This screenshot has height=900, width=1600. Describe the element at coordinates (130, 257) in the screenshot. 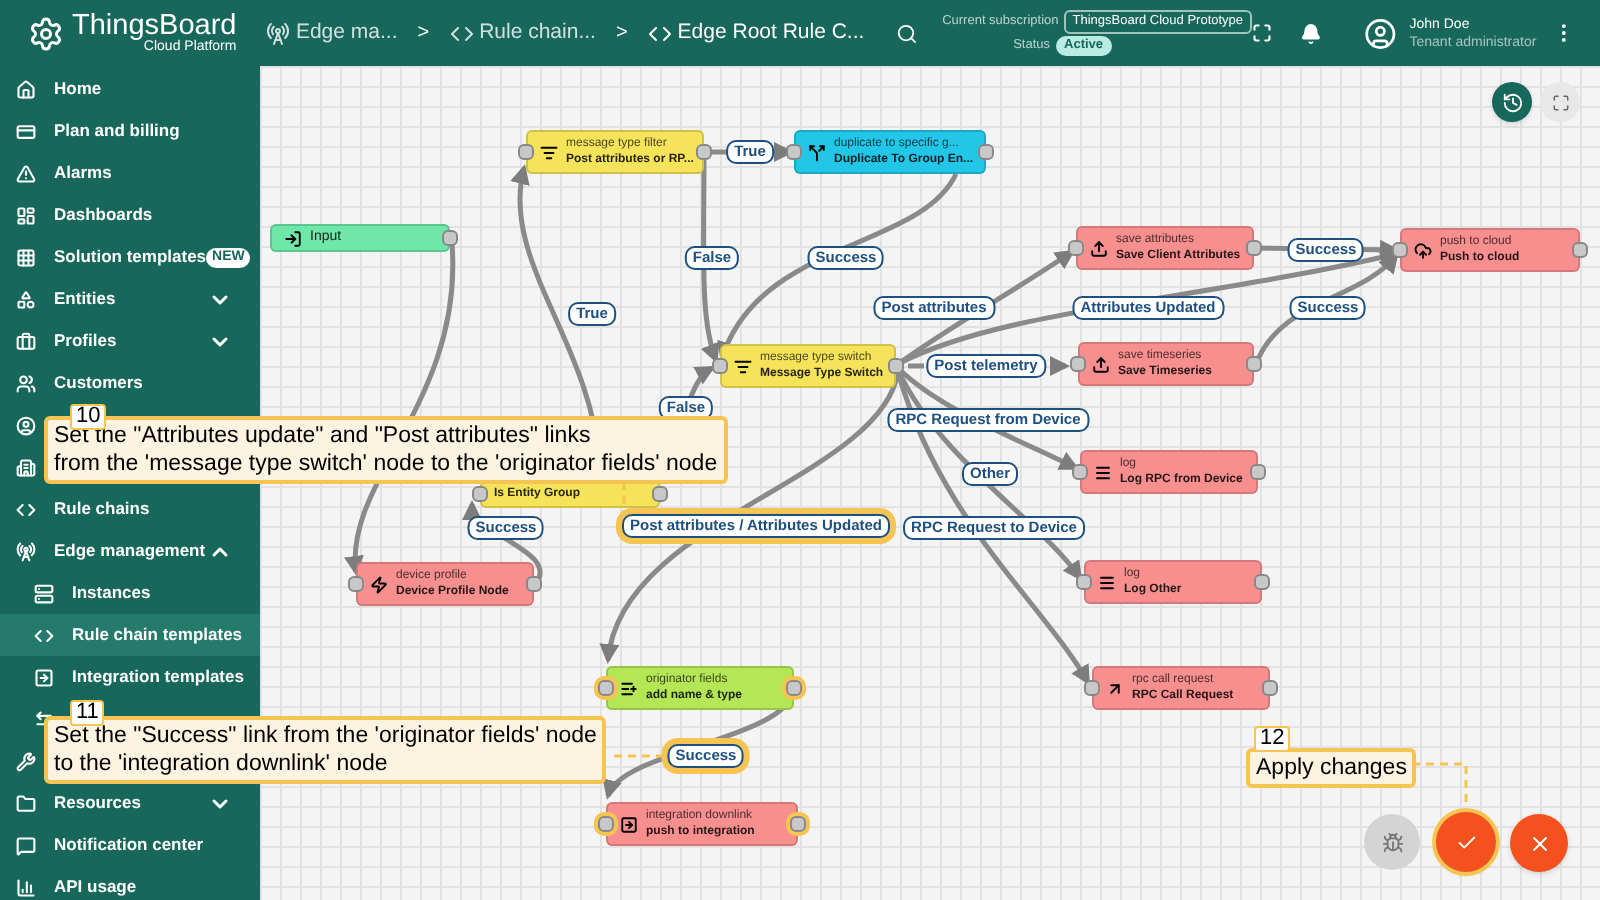

I see `sidebar-label: Solution templates` at that location.